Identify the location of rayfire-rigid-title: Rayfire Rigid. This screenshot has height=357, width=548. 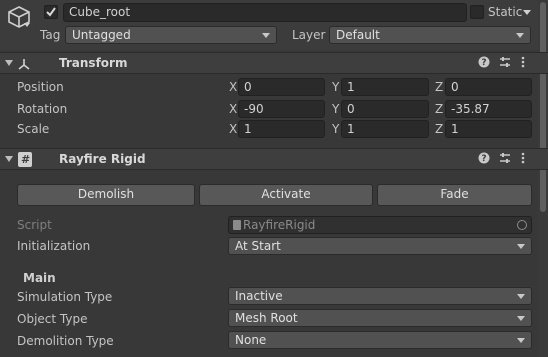
(102, 159).